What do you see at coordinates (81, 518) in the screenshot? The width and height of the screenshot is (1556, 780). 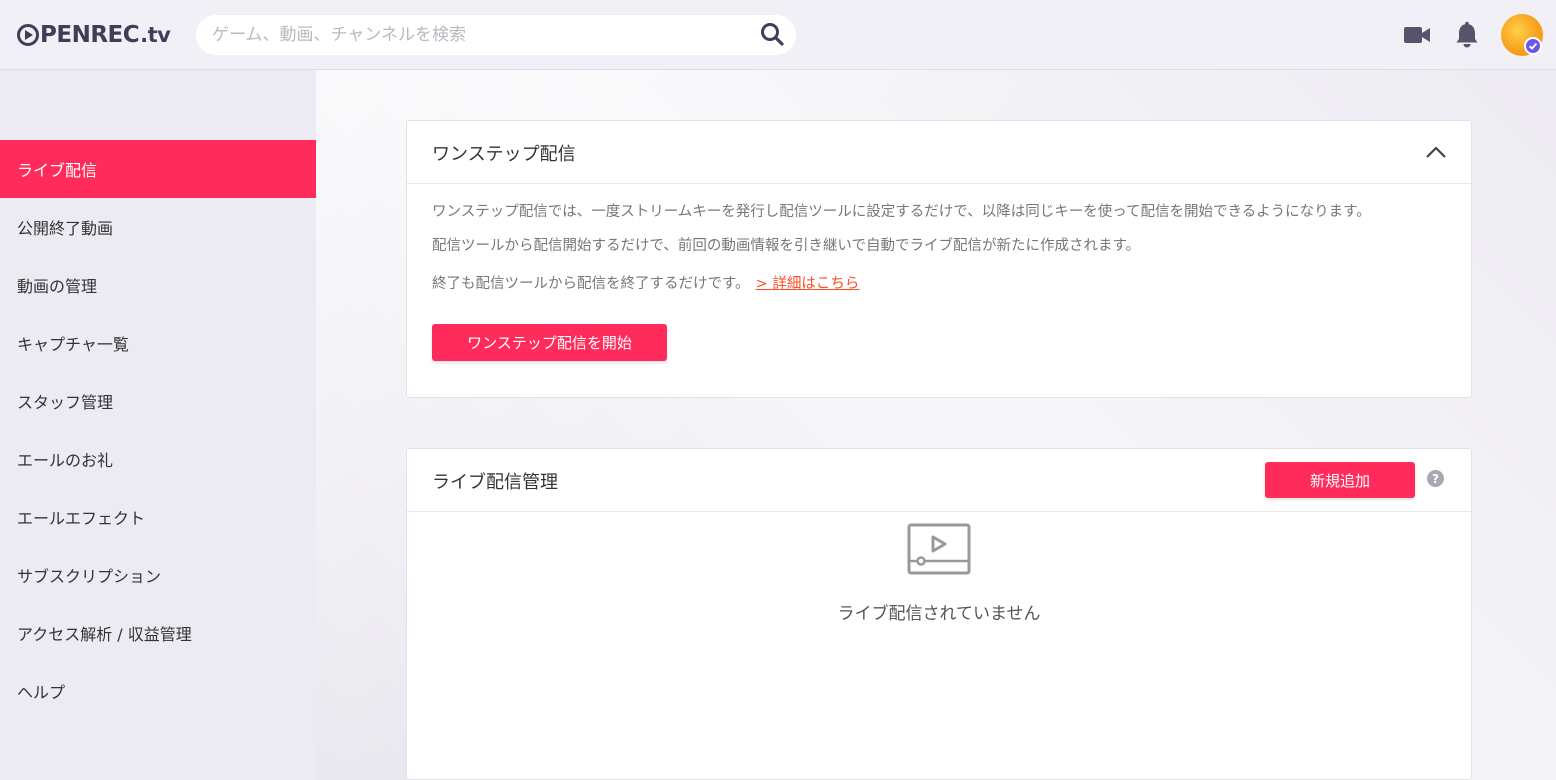 I see `sidebar-item-label: エールエフェクト` at bounding box center [81, 518].